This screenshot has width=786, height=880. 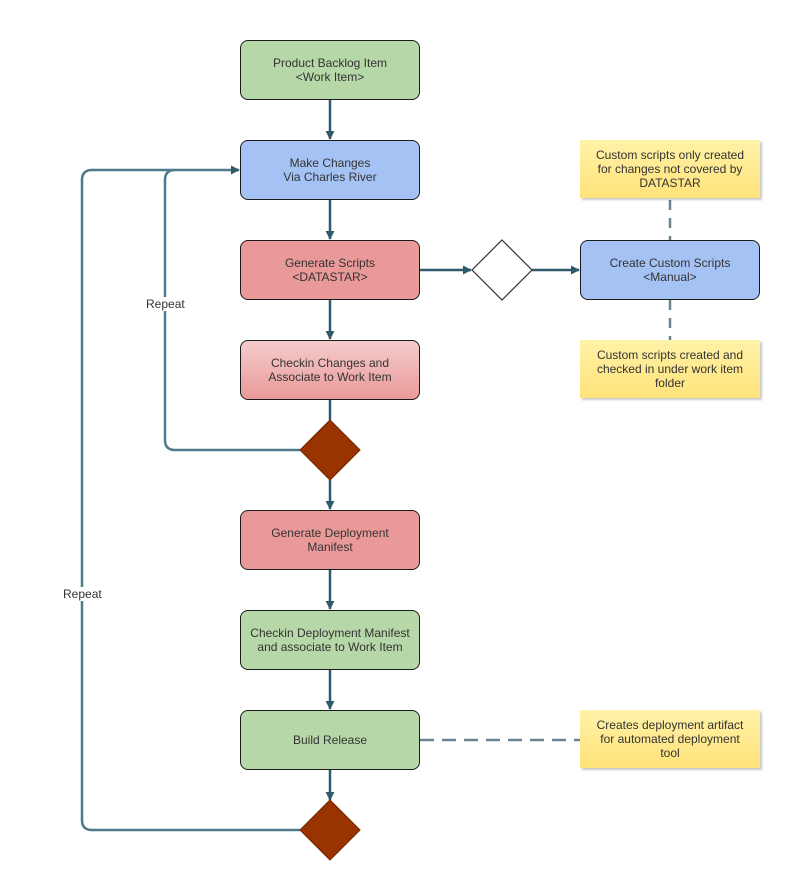 What do you see at coordinates (165, 304) in the screenshot?
I see `inner-repeat-label: Repeat` at bounding box center [165, 304].